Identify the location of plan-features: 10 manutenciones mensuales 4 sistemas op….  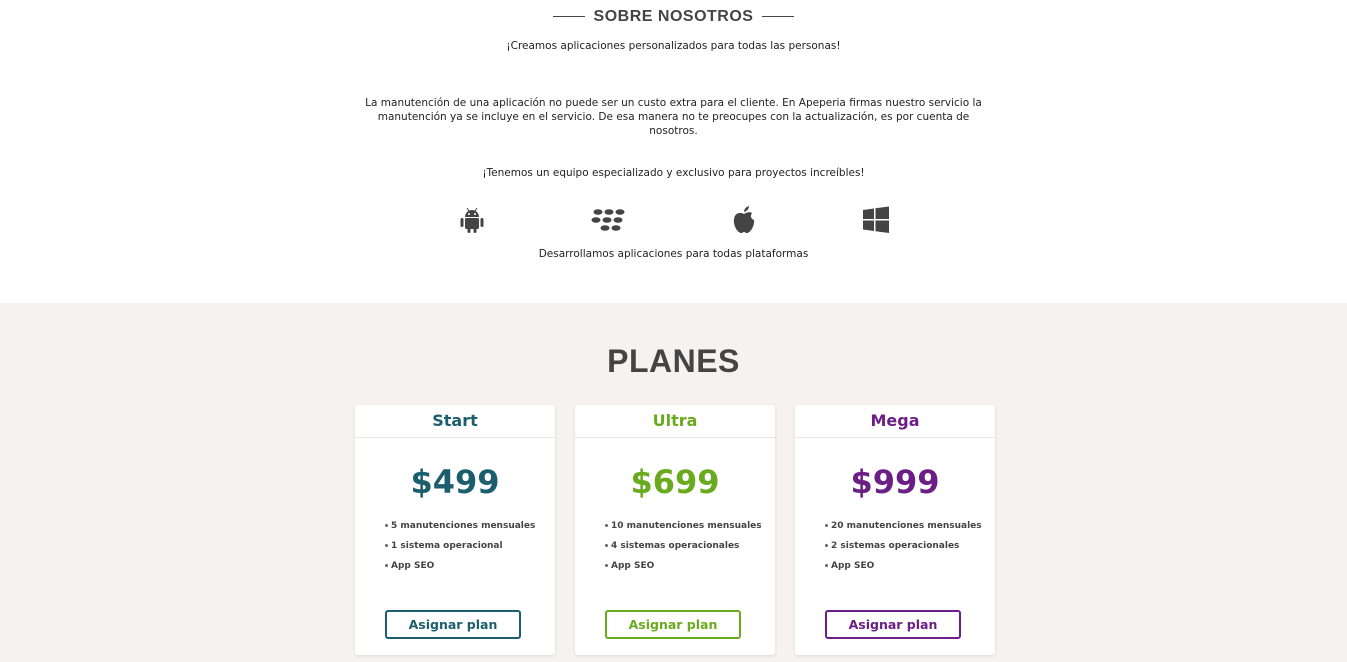
(690, 546).